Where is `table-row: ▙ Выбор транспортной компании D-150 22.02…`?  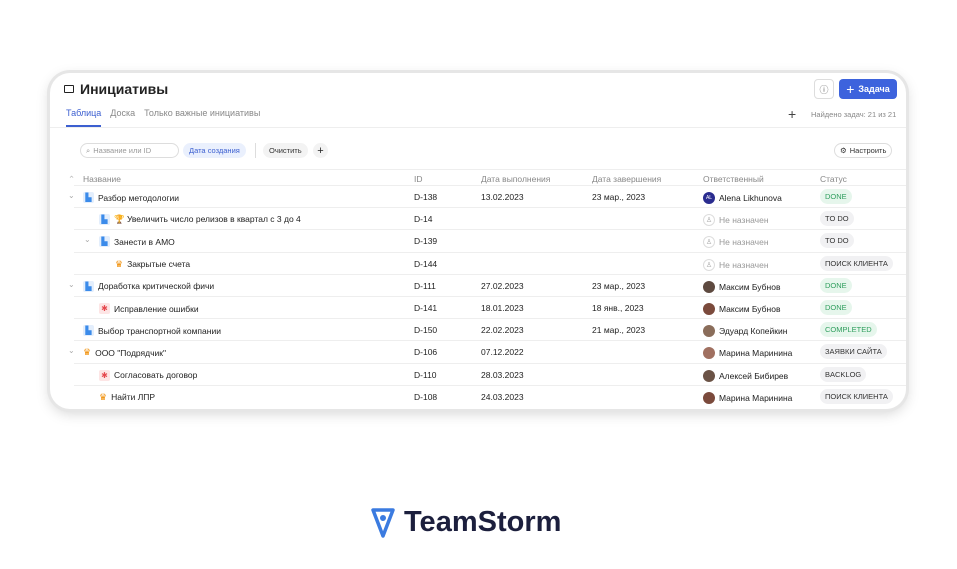
table-row: ▙ Выбор транспортной компании D-150 22.02… is located at coordinates (490, 329).